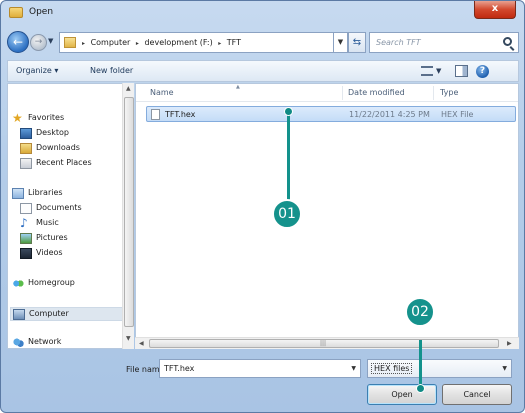 The height and width of the screenshot is (413, 525). Describe the element at coordinates (18, 193) in the screenshot. I see `libraries-icon` at that location.